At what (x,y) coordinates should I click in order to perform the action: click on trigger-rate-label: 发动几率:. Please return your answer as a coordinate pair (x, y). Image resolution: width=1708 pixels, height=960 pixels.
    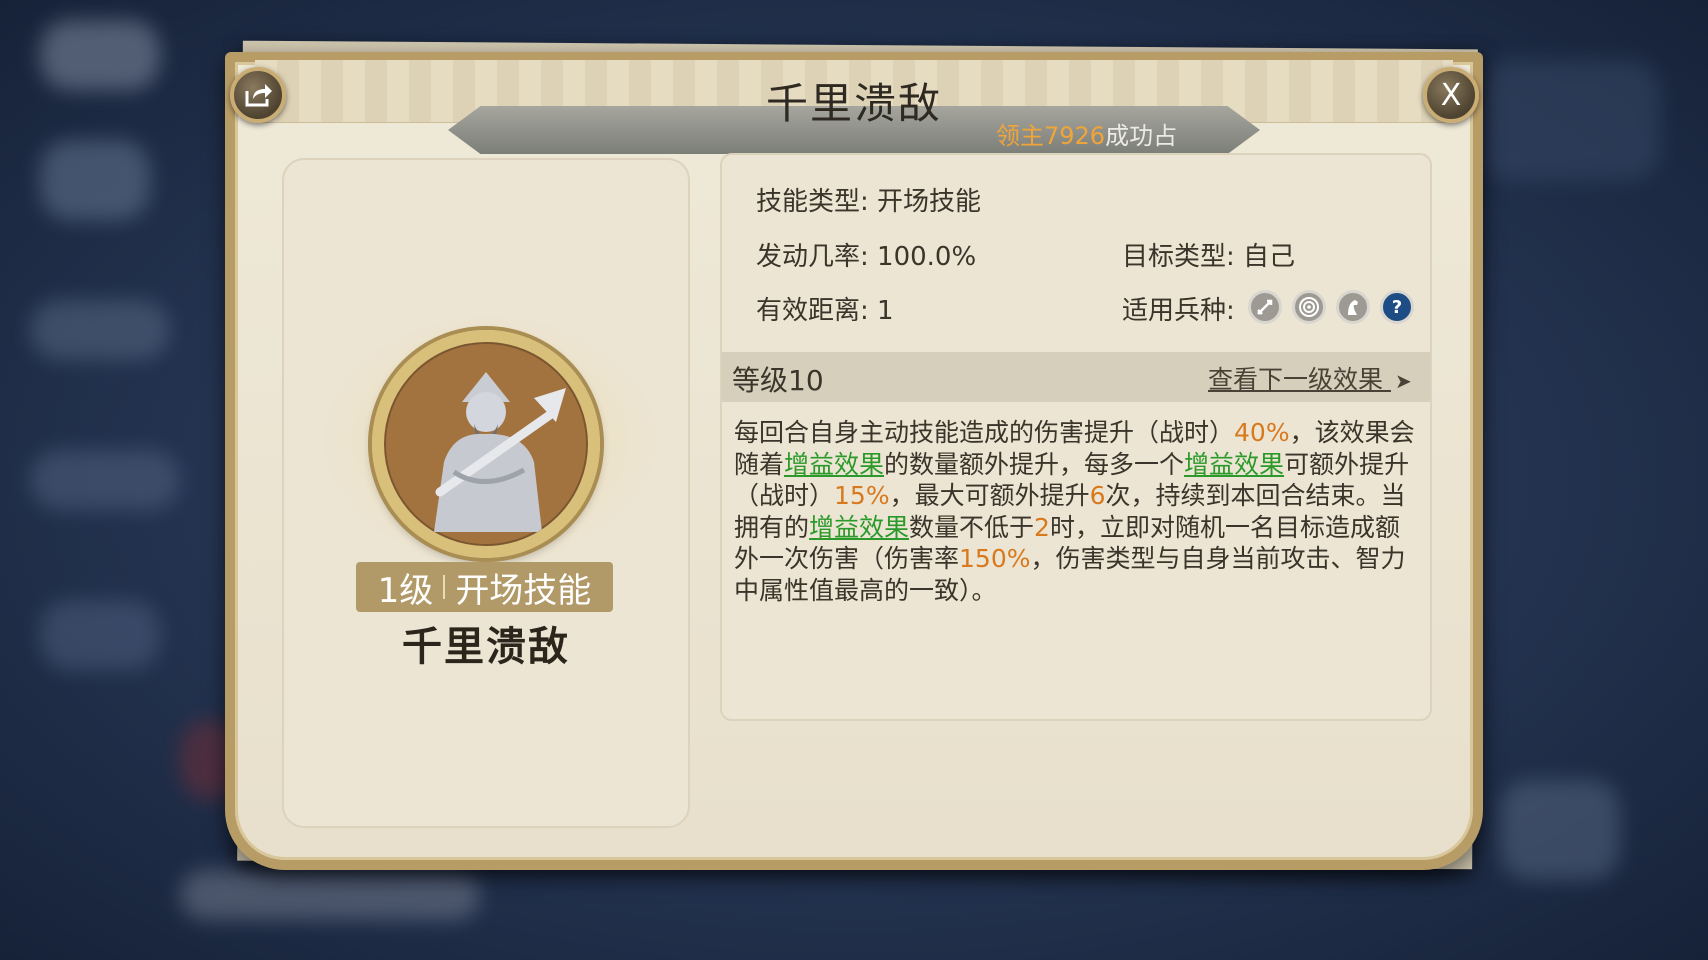
    Looking at the image, I should click on (812, 257).